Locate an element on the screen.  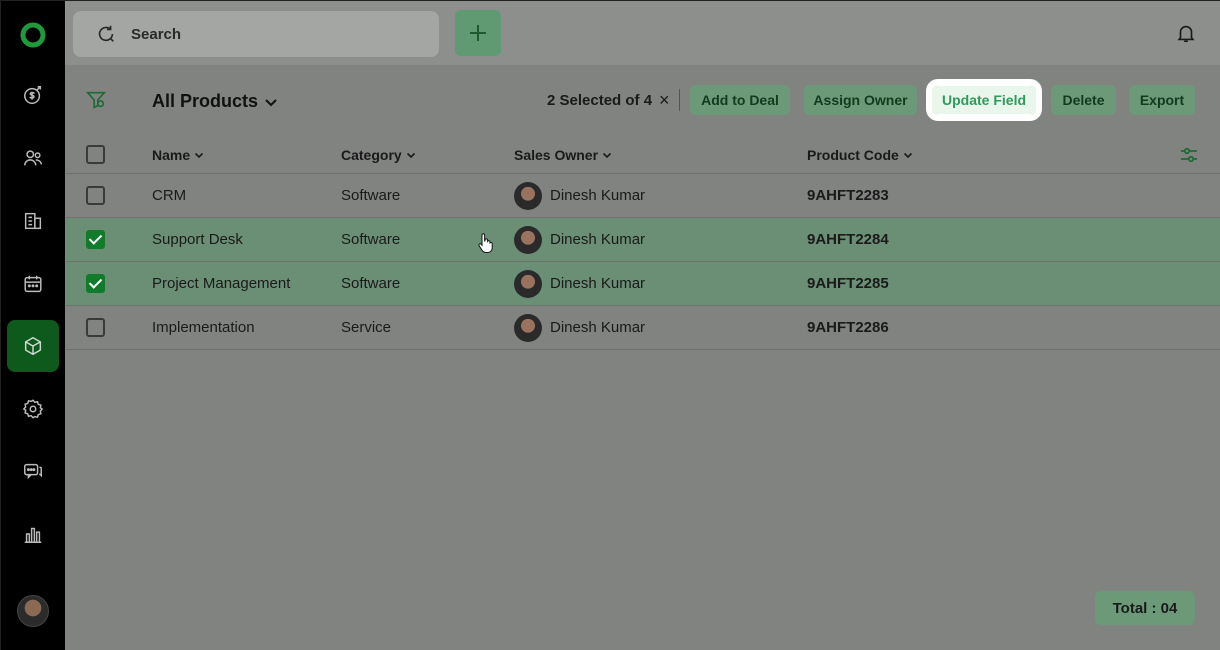
view-selector: All Products is located at coordinates (215, 101).